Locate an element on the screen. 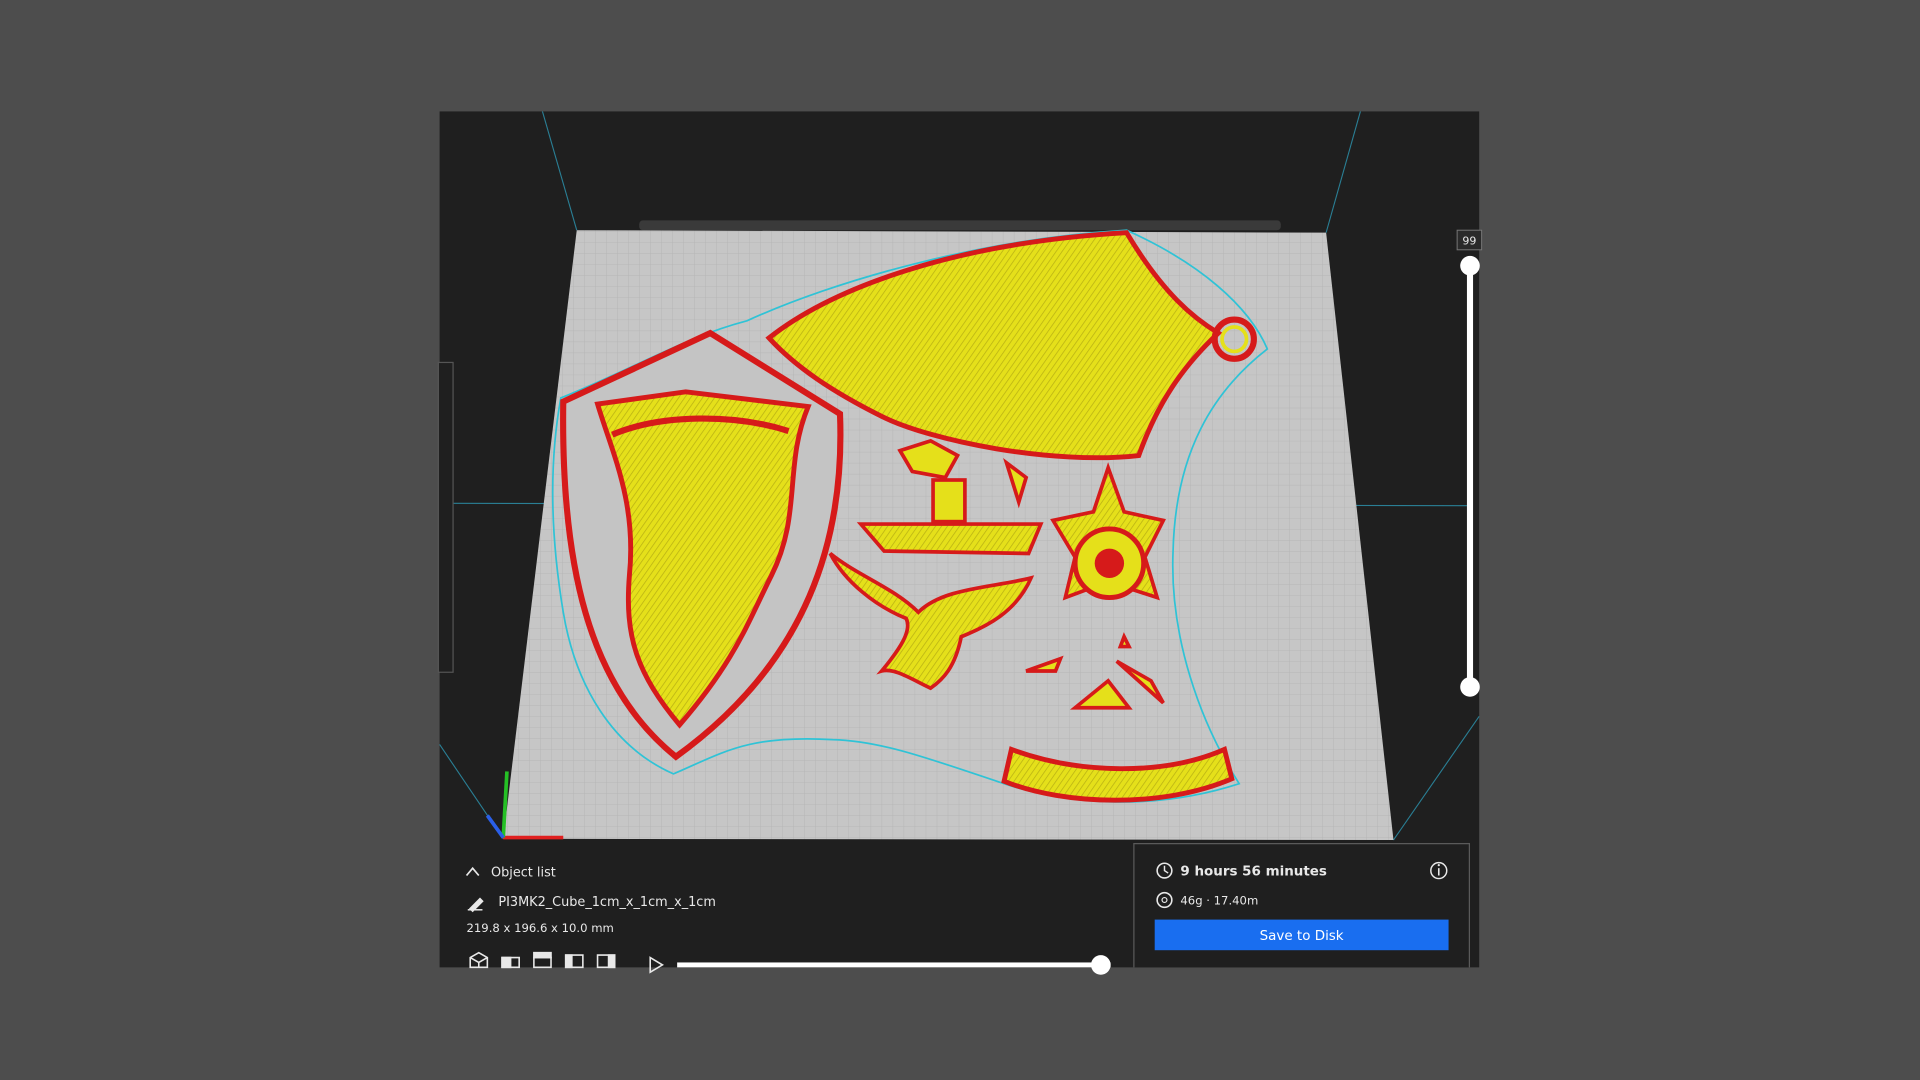  layer-top-value: 99 is located at coordinates (1469, 240).